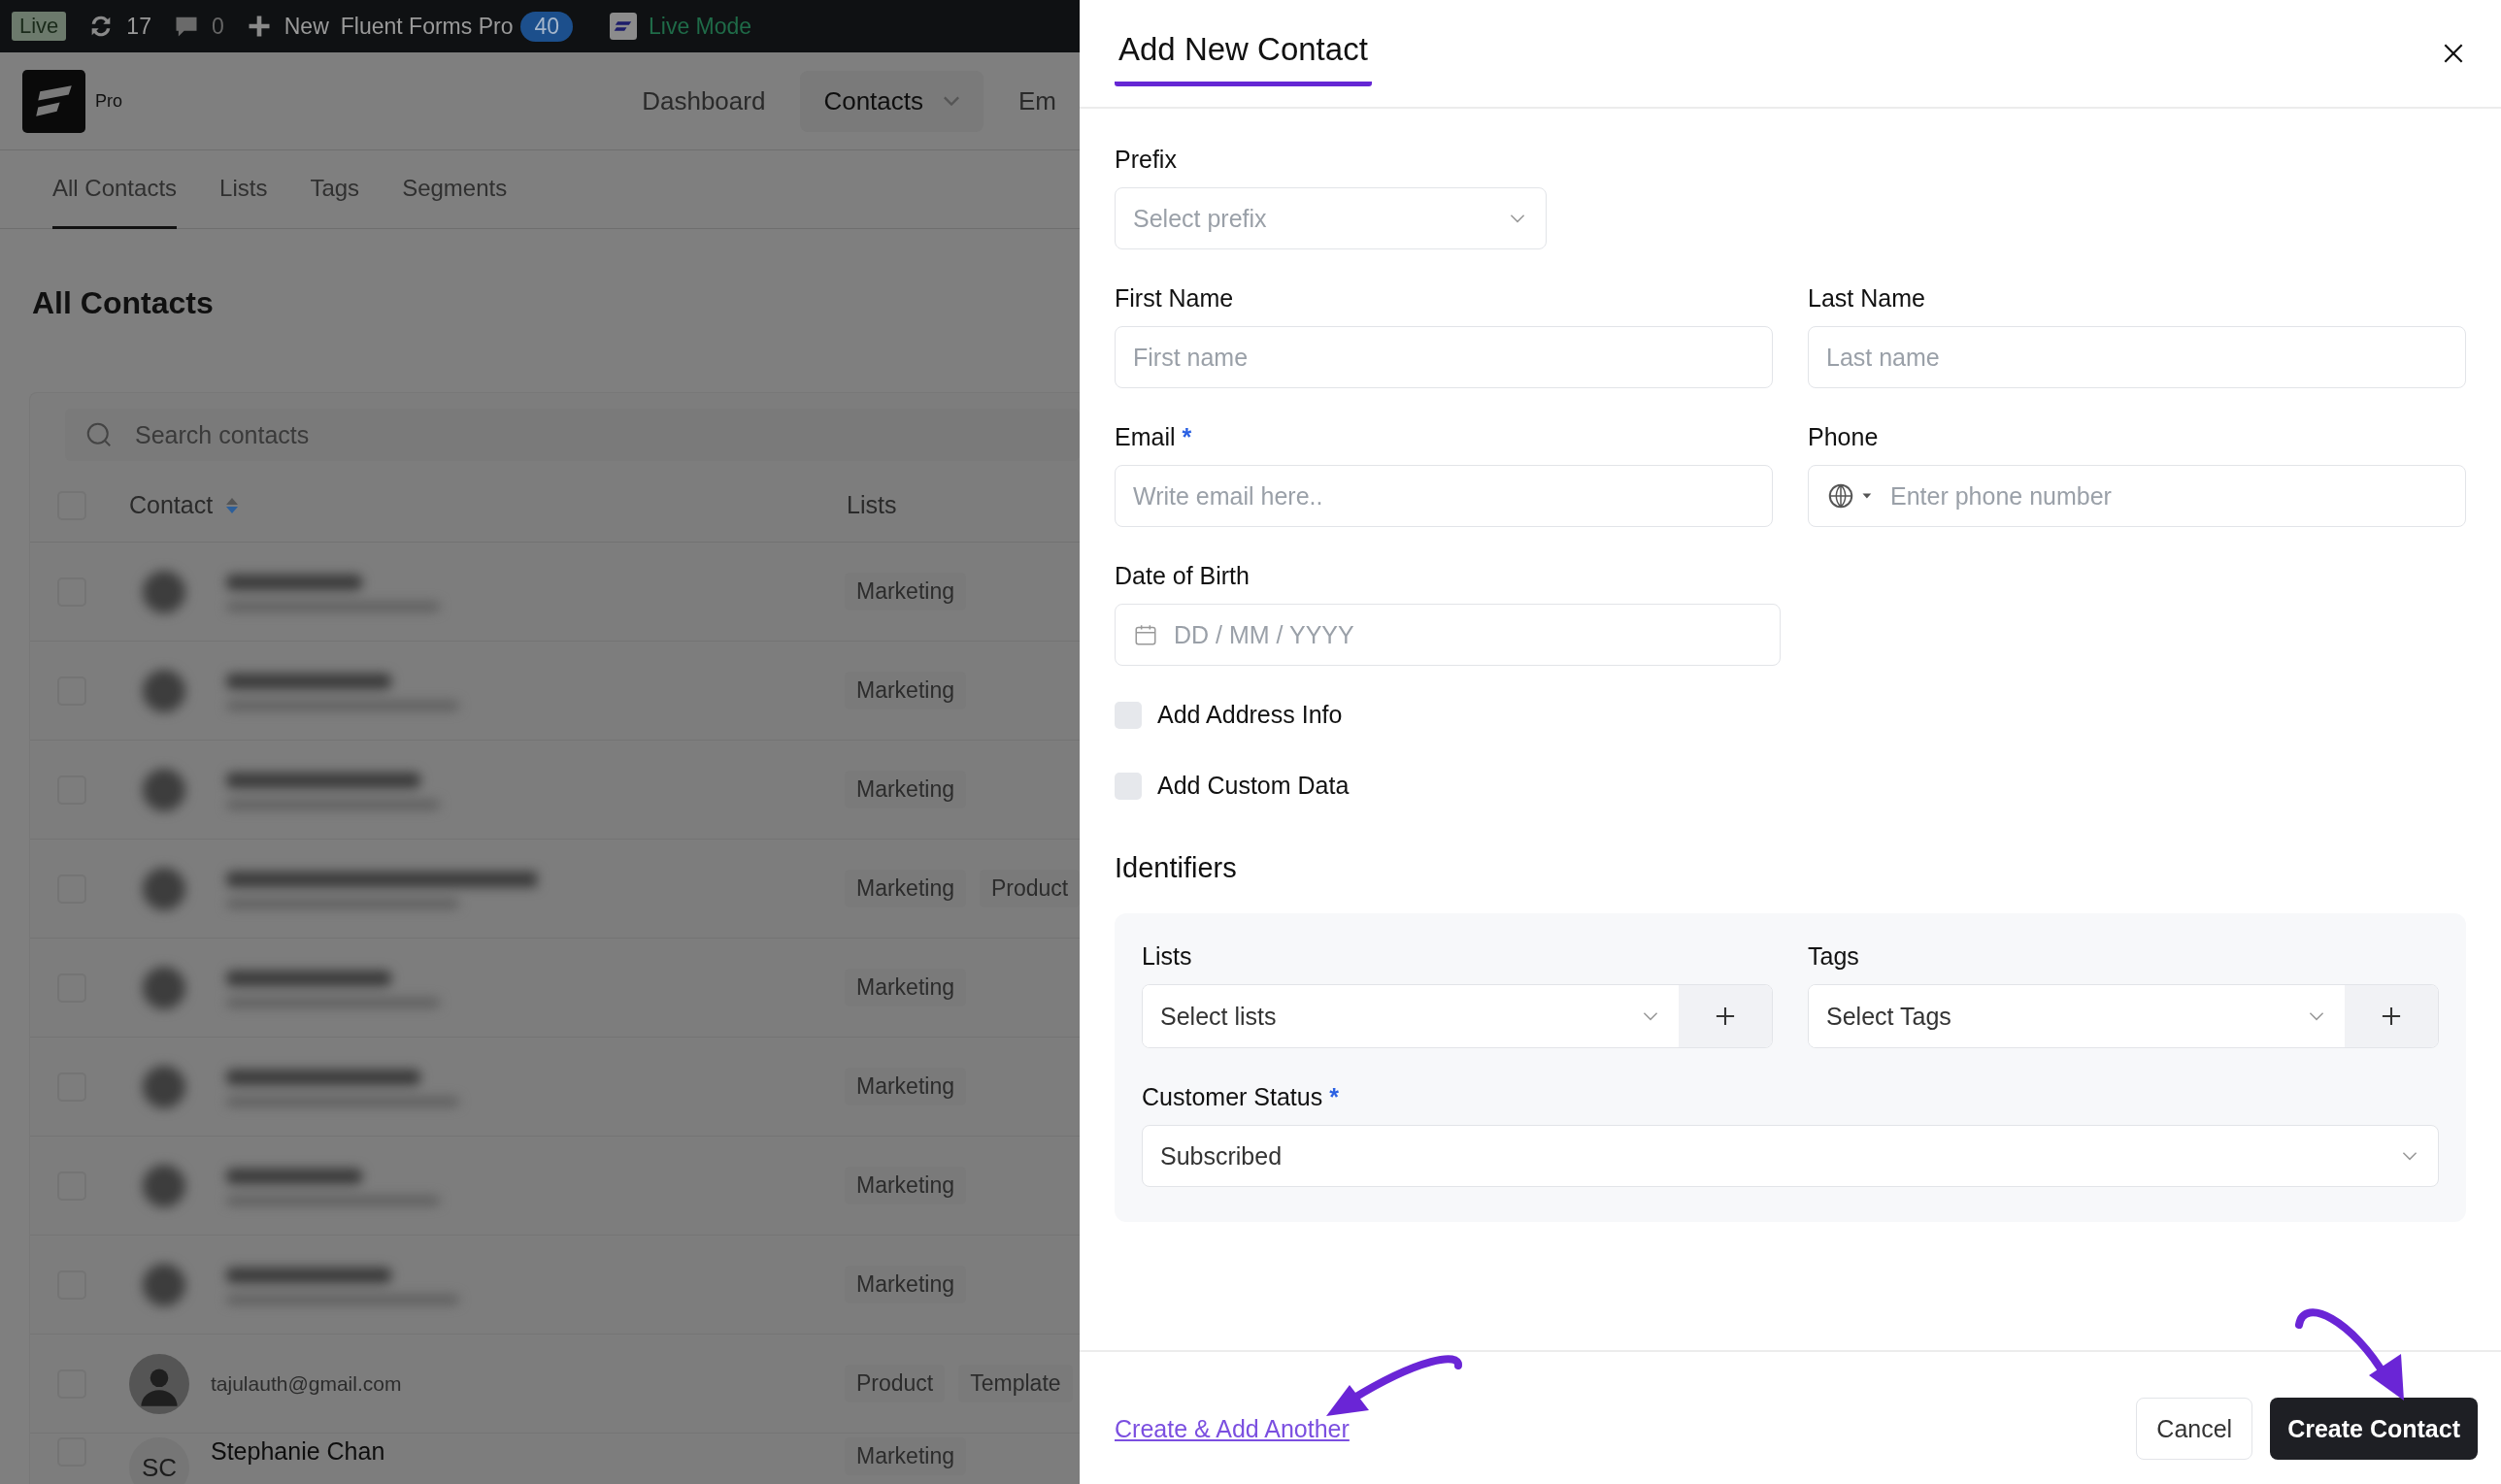  Describe the element at coordinates (1331, 218) in the screenshot. I see `prefix-select: Select prefix` at that location.